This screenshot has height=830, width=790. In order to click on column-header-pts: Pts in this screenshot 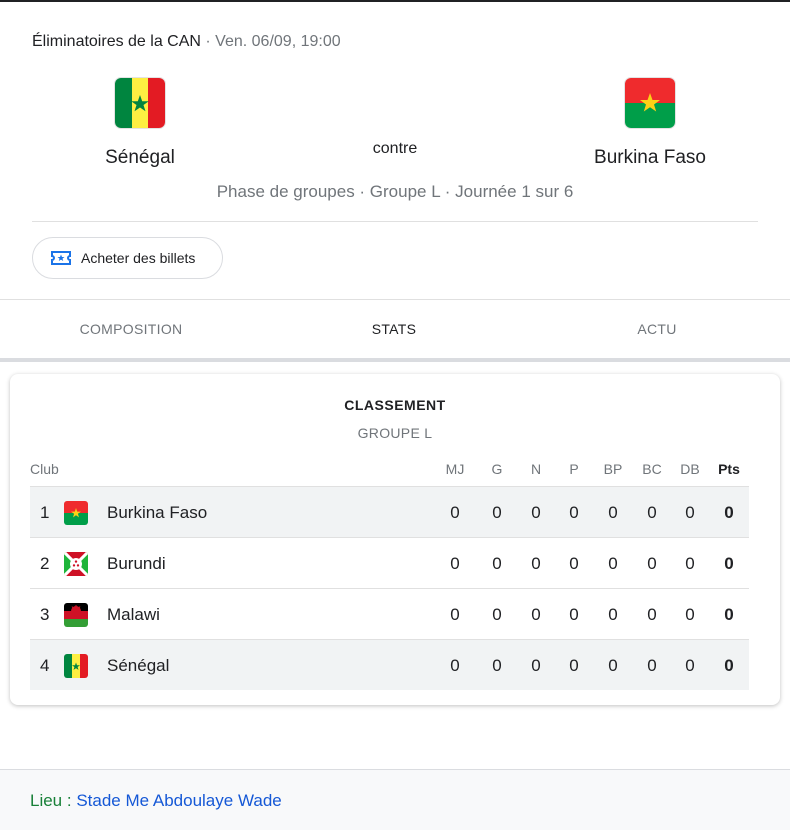, I will do `click(729, 469)`.